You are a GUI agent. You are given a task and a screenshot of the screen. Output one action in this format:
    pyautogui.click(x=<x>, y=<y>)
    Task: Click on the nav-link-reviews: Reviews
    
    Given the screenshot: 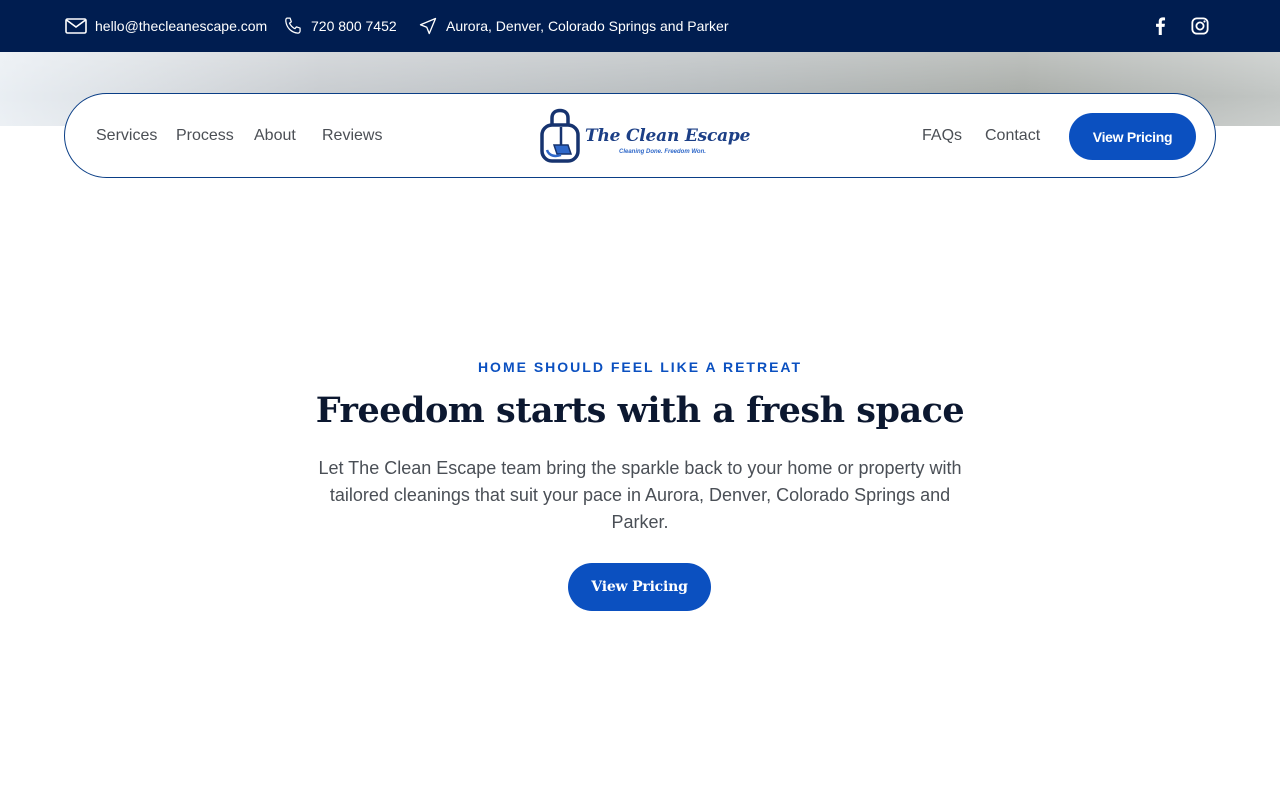 What is the action you would take?
    pyautogui.click(x=352, y=135)
    